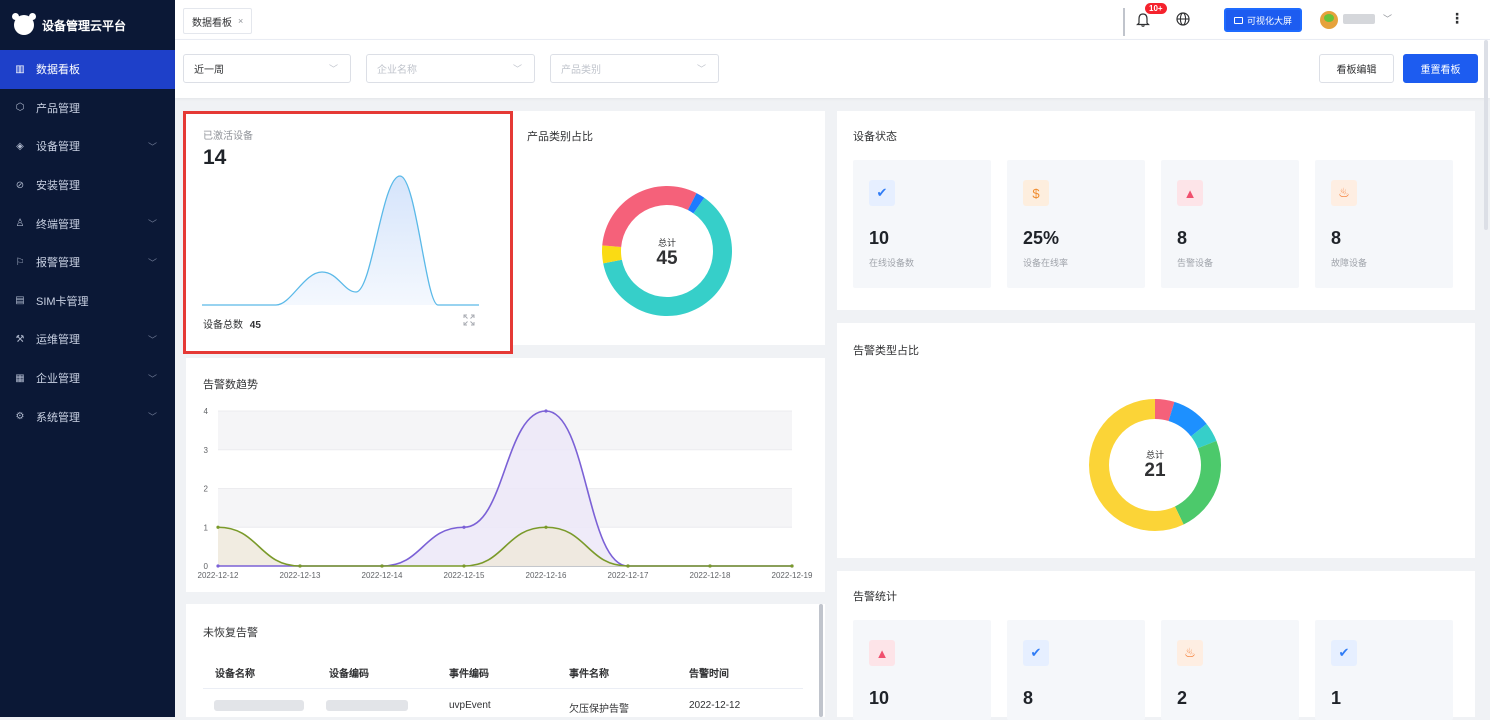 This screenshot has width=1490, height=720. What do you see at coordinates (634, 68) in the screenshot?
I see `product-type-select: 产品类别 ﹀` at bounding box center [634, 68].